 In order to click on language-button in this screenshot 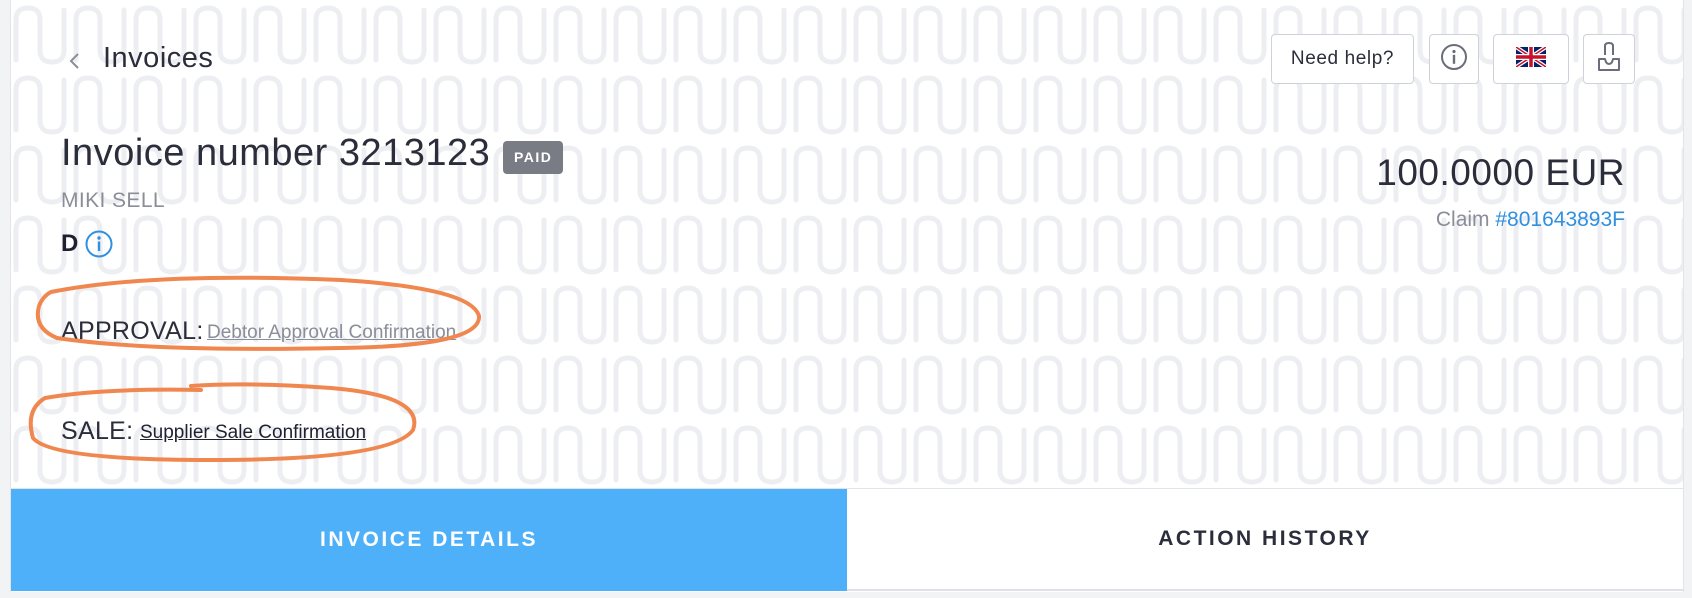, I will do `click(1531, 59)`.